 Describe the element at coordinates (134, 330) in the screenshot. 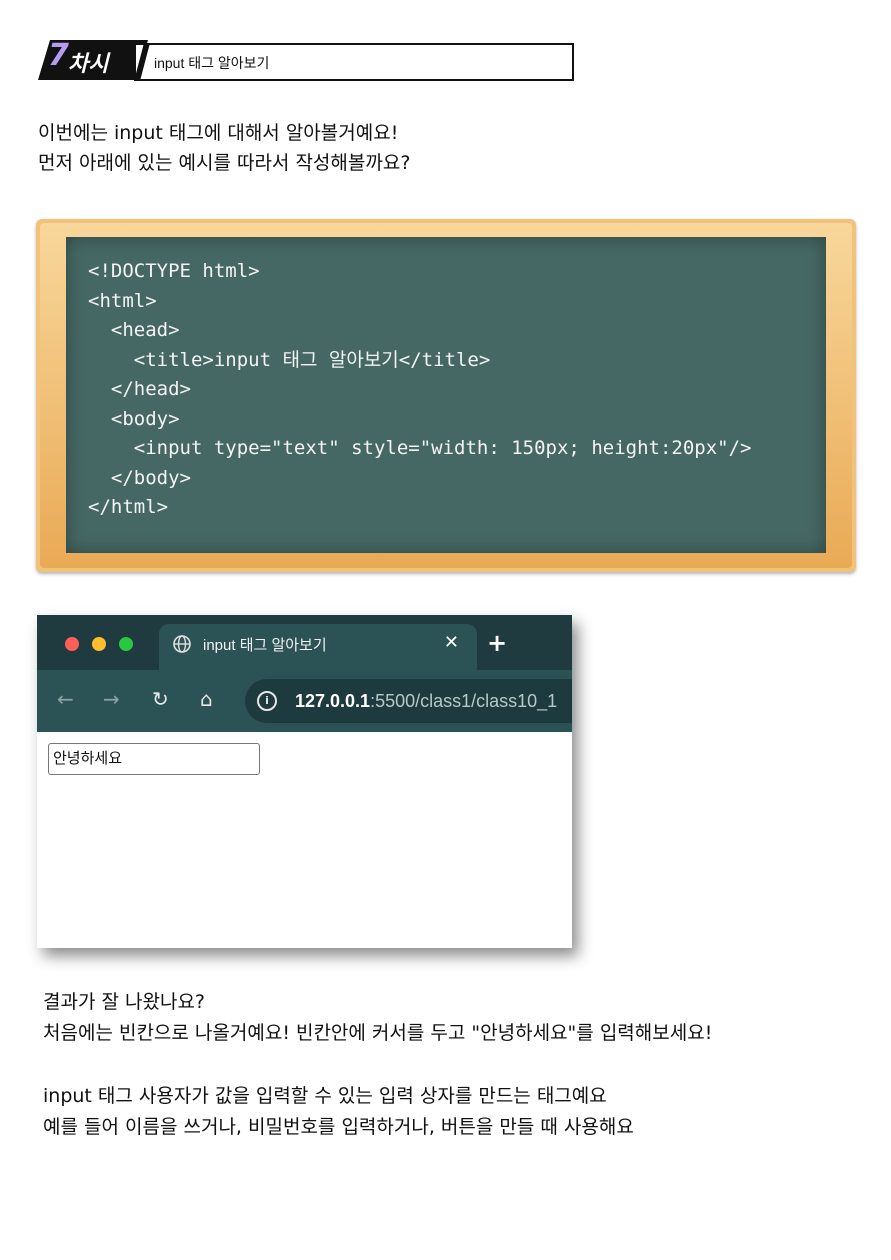

I see `code-line: <head>` at that location.